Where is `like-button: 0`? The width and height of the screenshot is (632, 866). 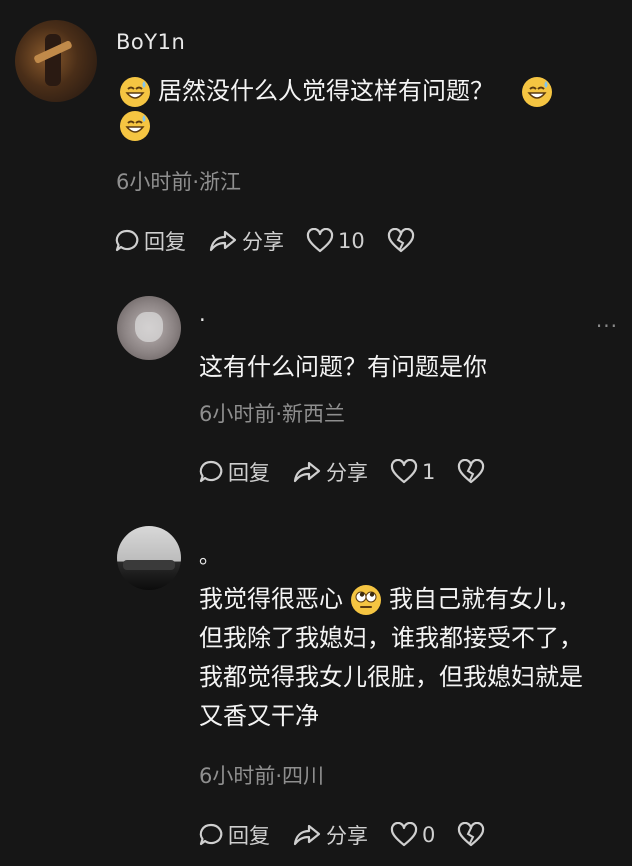 like-button: 0 is located at coordinates (412, 835).